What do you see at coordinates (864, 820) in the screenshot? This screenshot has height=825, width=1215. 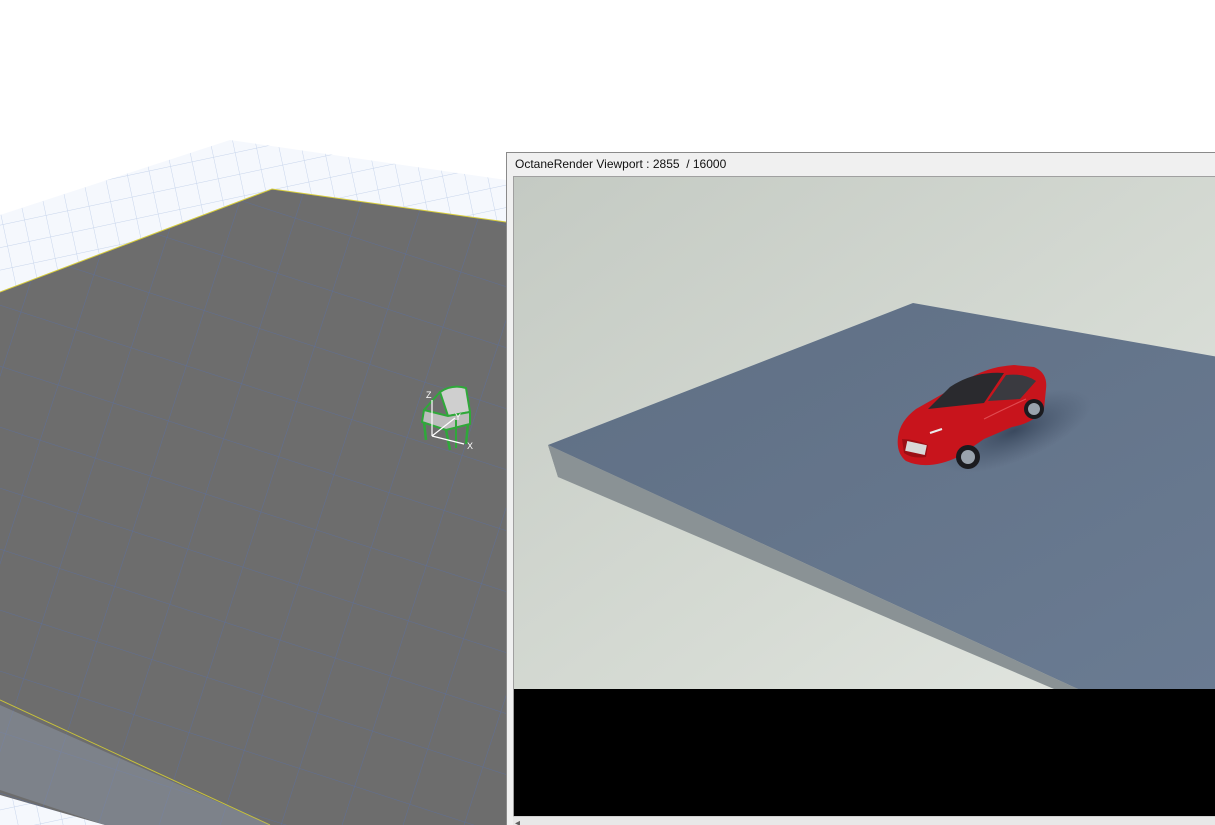 I see `horizontal-scrollbar: ◂` at bounding box center [864, 820].